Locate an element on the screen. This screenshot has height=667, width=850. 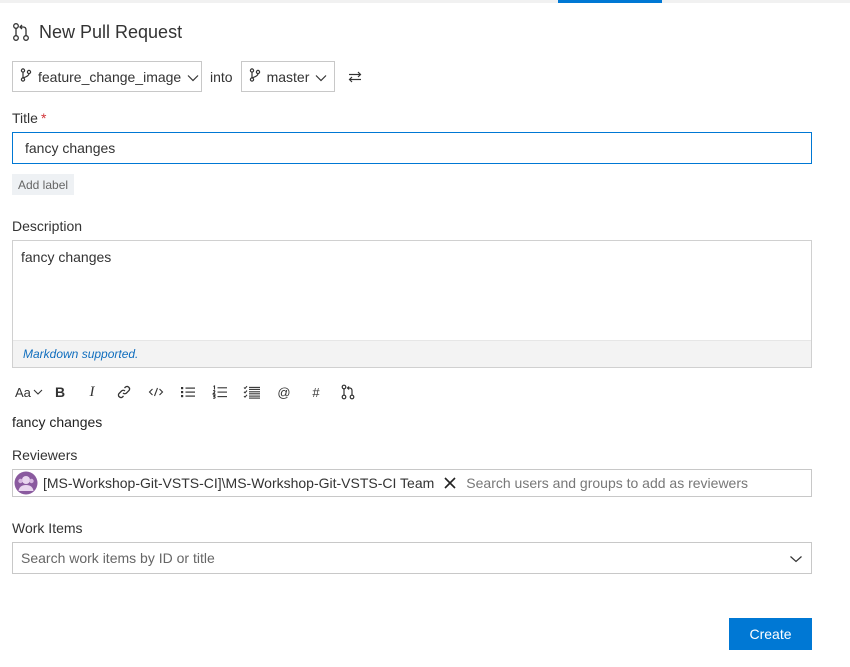
work-item-link-button: # is located at coordinates (316, 392).